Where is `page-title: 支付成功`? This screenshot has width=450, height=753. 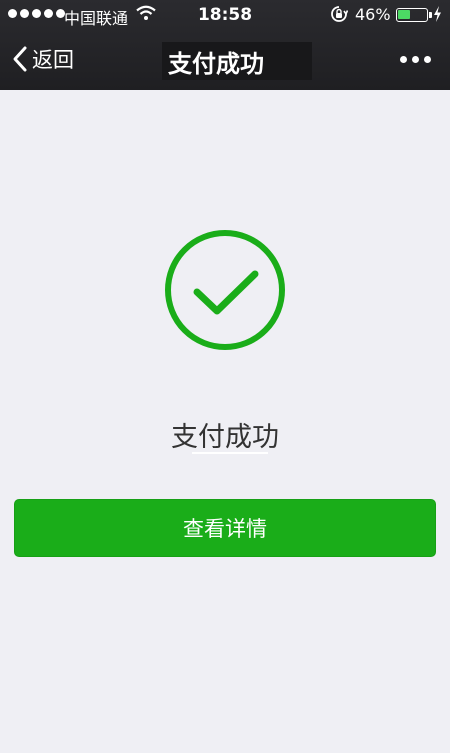
page-title: 支付成功 is located at coordinates (237, 61).